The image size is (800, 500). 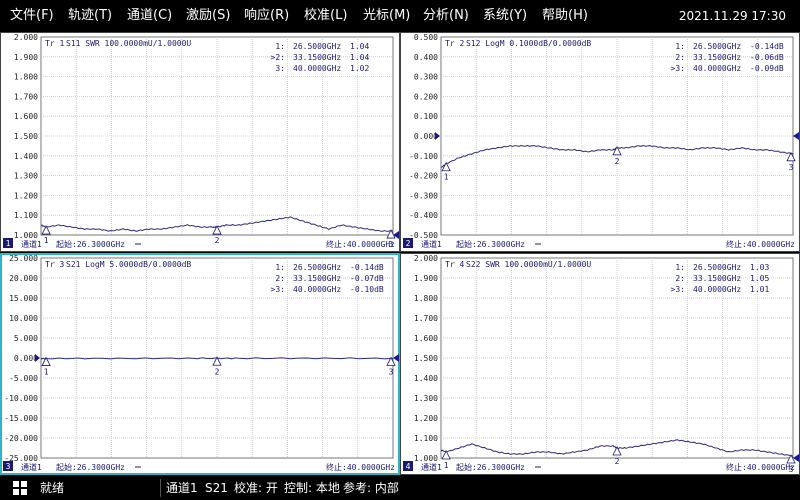 What do you see at coordinates (423, 176) in the screenshot?
I see `y-tick-label: -0.200` at bounding box center [423, 176].